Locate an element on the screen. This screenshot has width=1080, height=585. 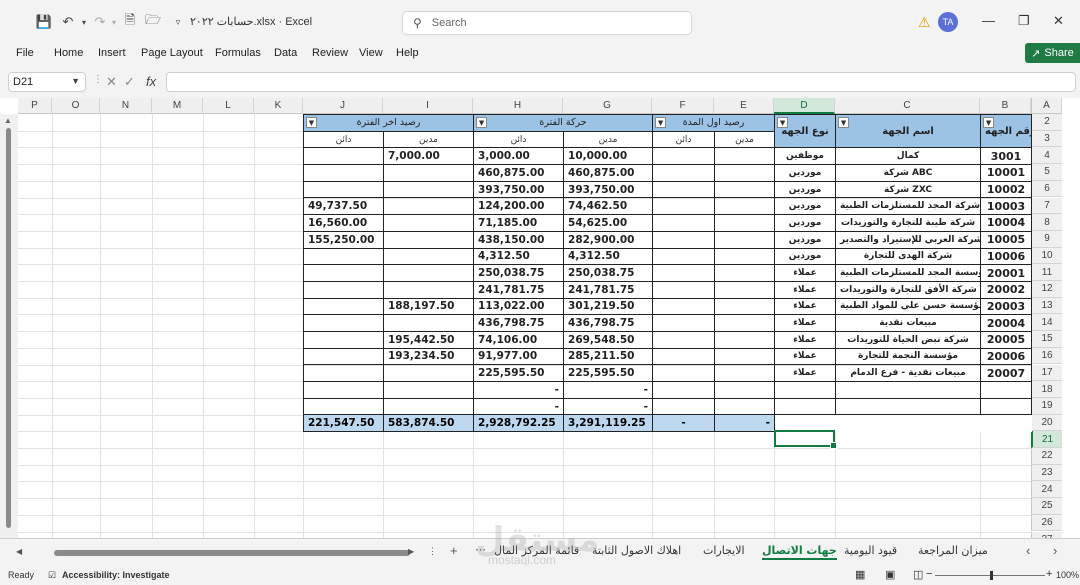
column-header-a: A is located at coordinates (1046, 106).